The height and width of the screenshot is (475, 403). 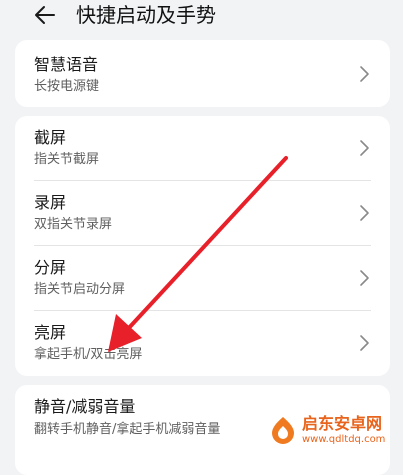 I want to click on setting-item-title: 录屏, so click(x=50, y=202).